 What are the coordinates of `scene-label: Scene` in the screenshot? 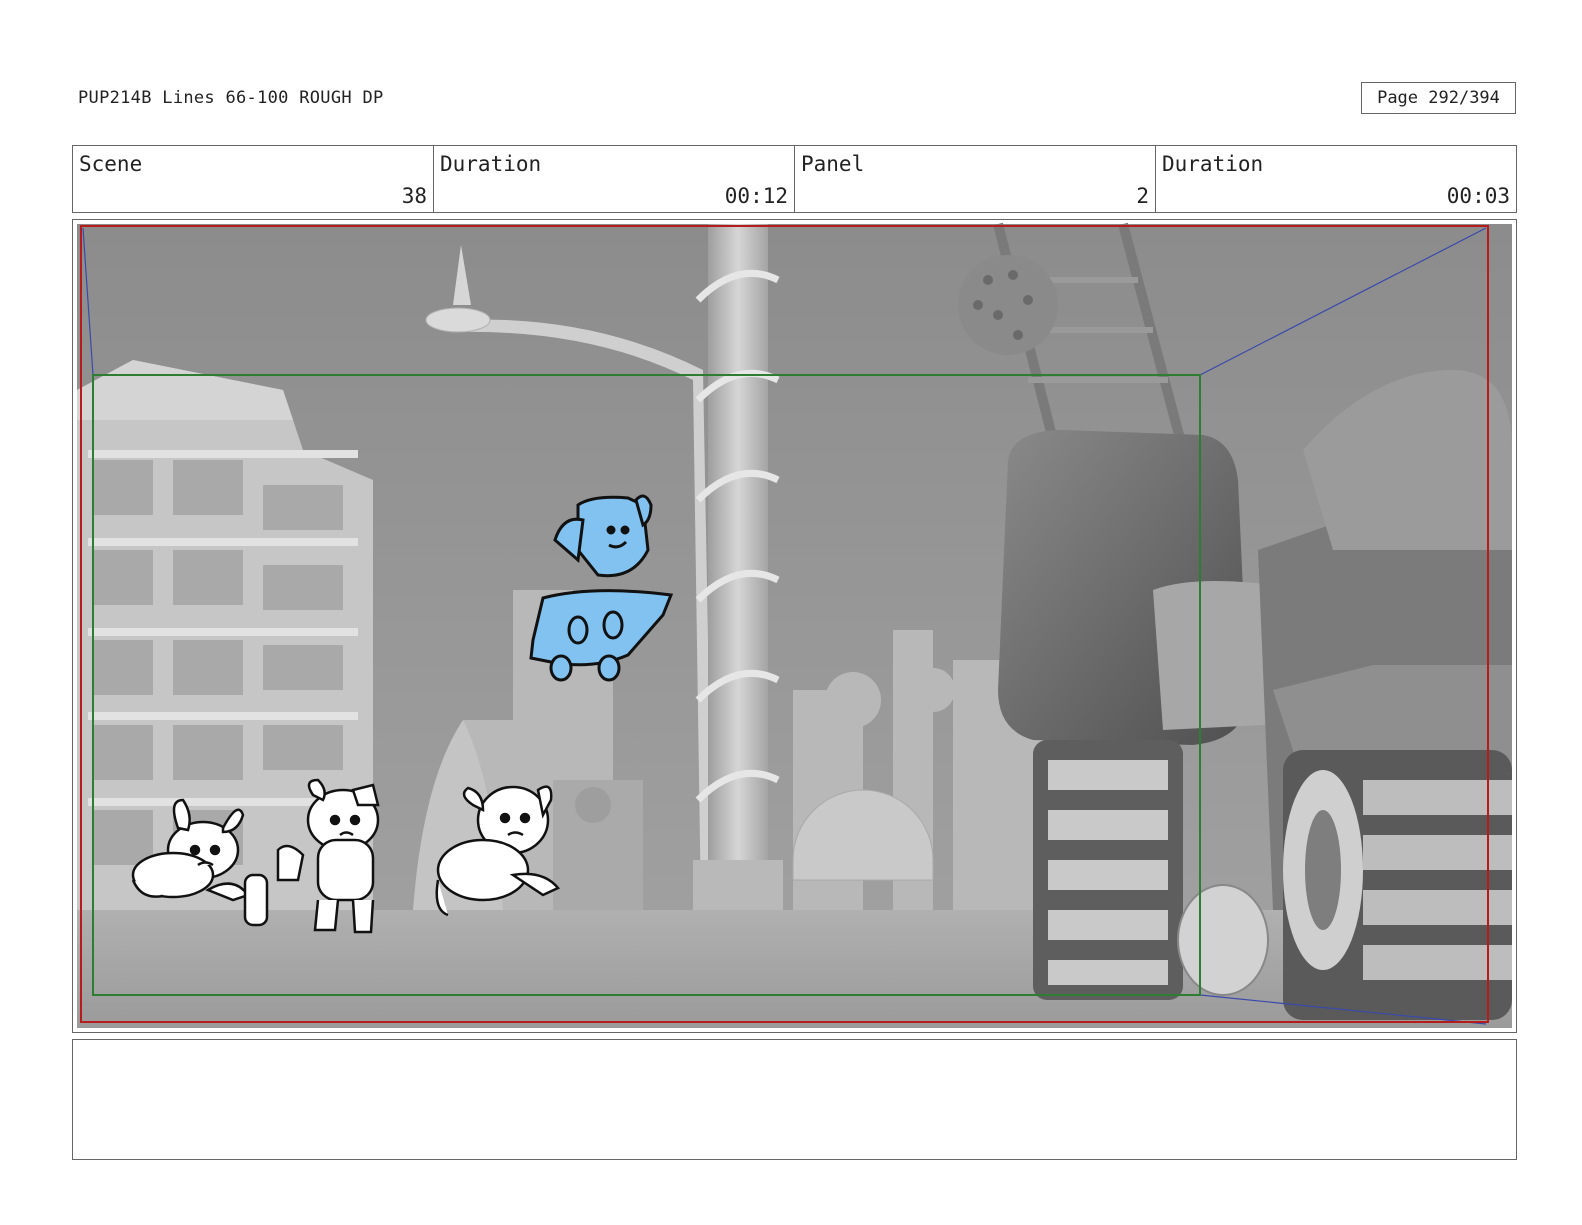 It's located at (111, 164).